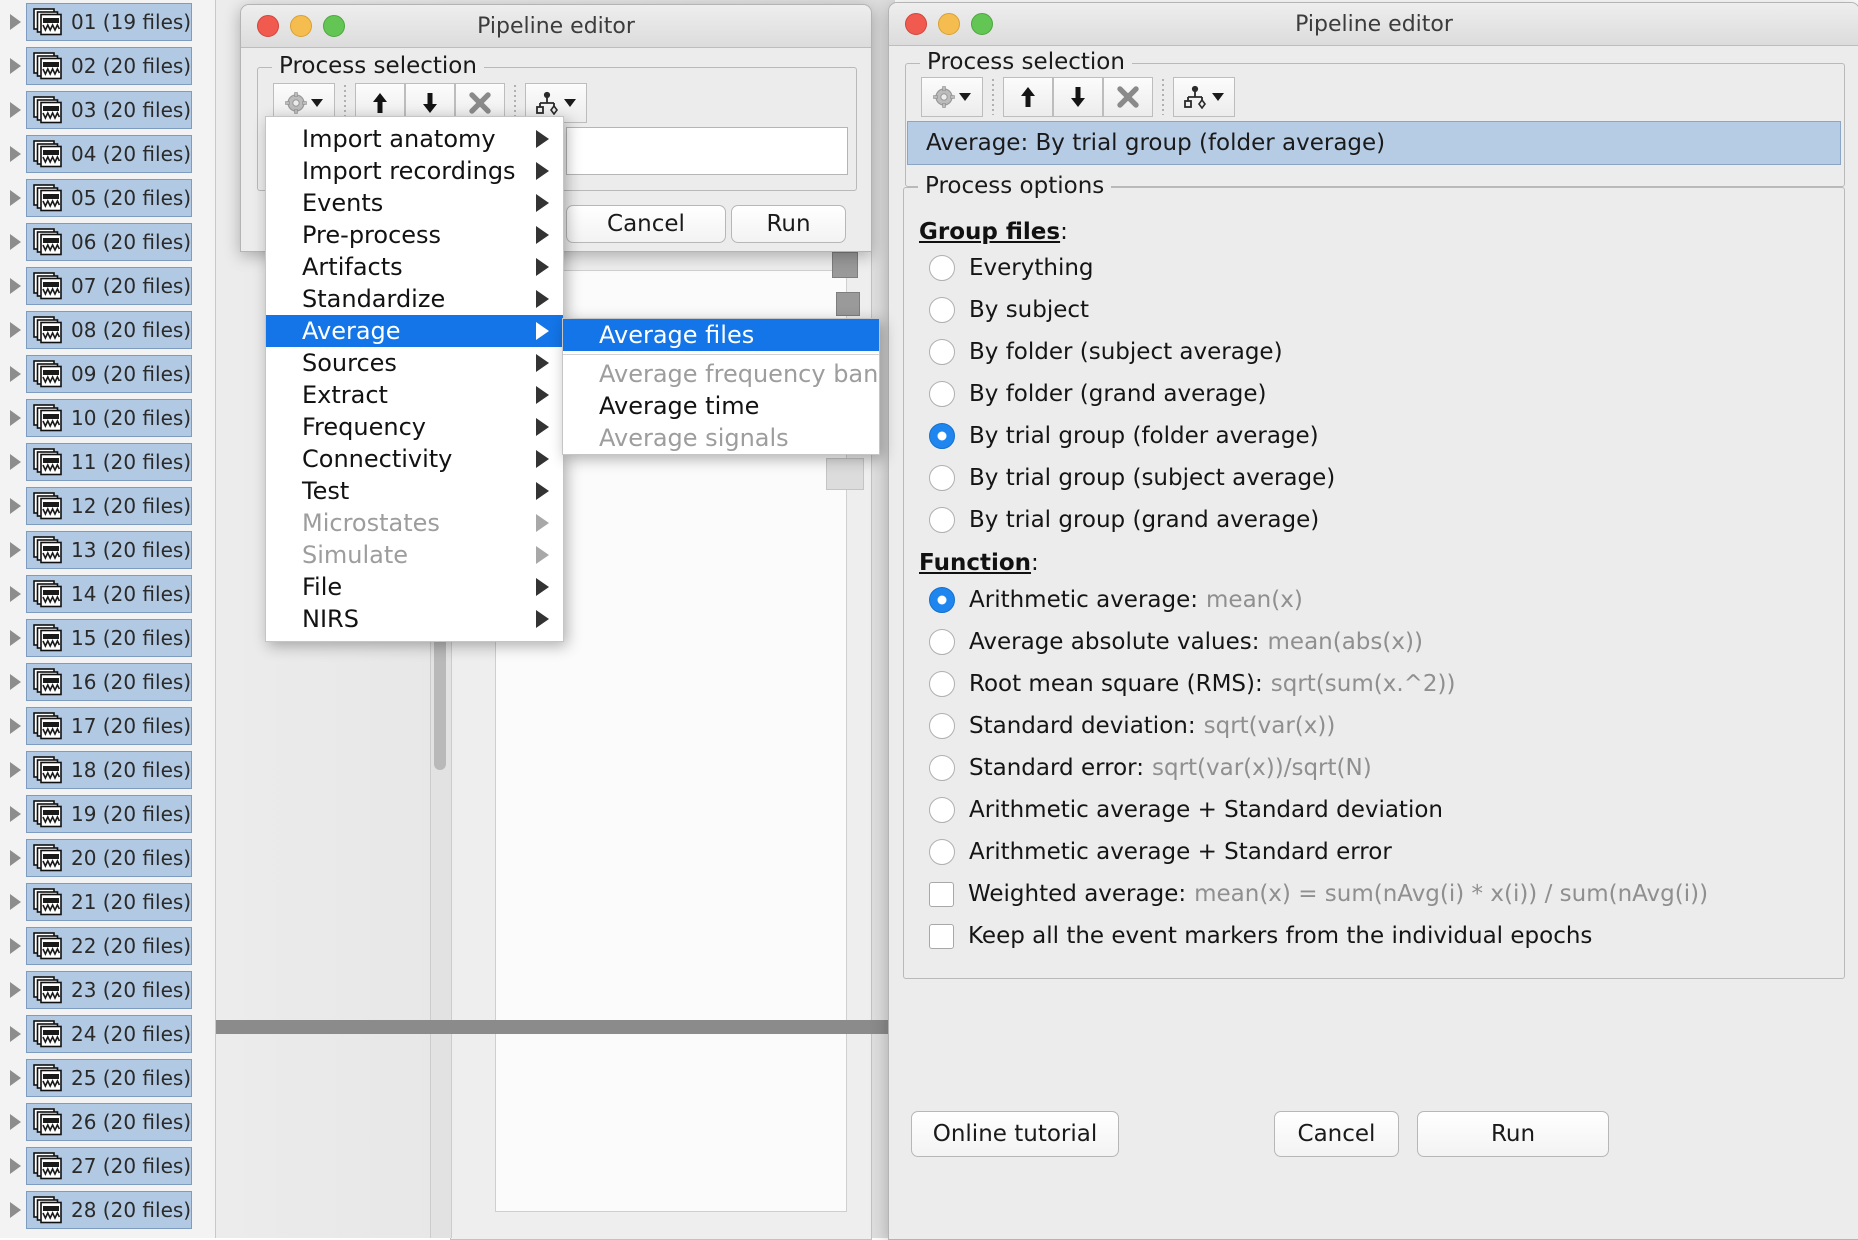  Describe the element at coordinates (414, 427) in the screenshot. I see `menu-item-frequency: Frequency` at that location.